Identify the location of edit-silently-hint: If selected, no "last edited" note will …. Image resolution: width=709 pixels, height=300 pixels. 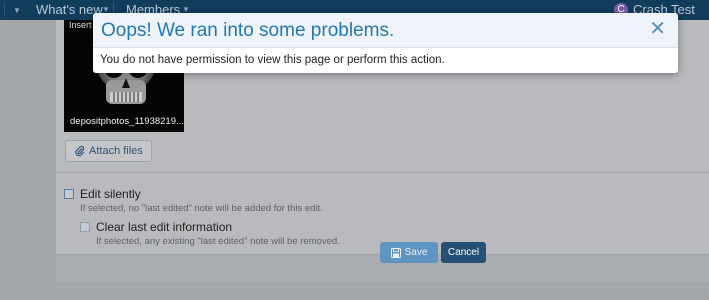
(201, 208).